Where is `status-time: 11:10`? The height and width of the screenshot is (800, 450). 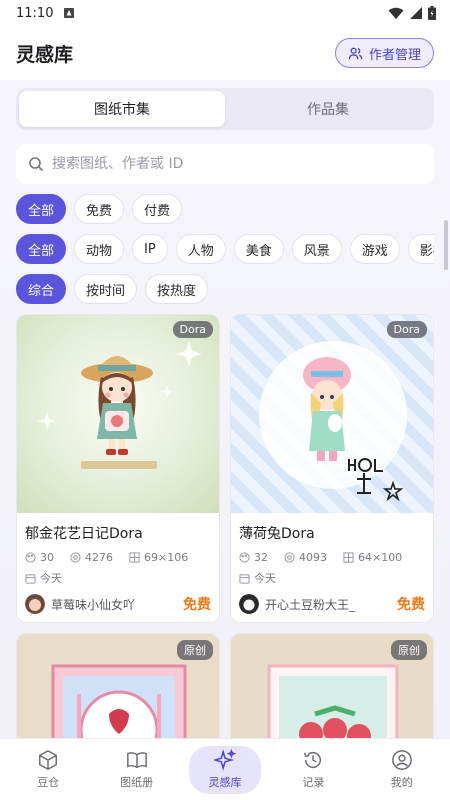
status-time: 11:10 is located at coordinates (35, 13).